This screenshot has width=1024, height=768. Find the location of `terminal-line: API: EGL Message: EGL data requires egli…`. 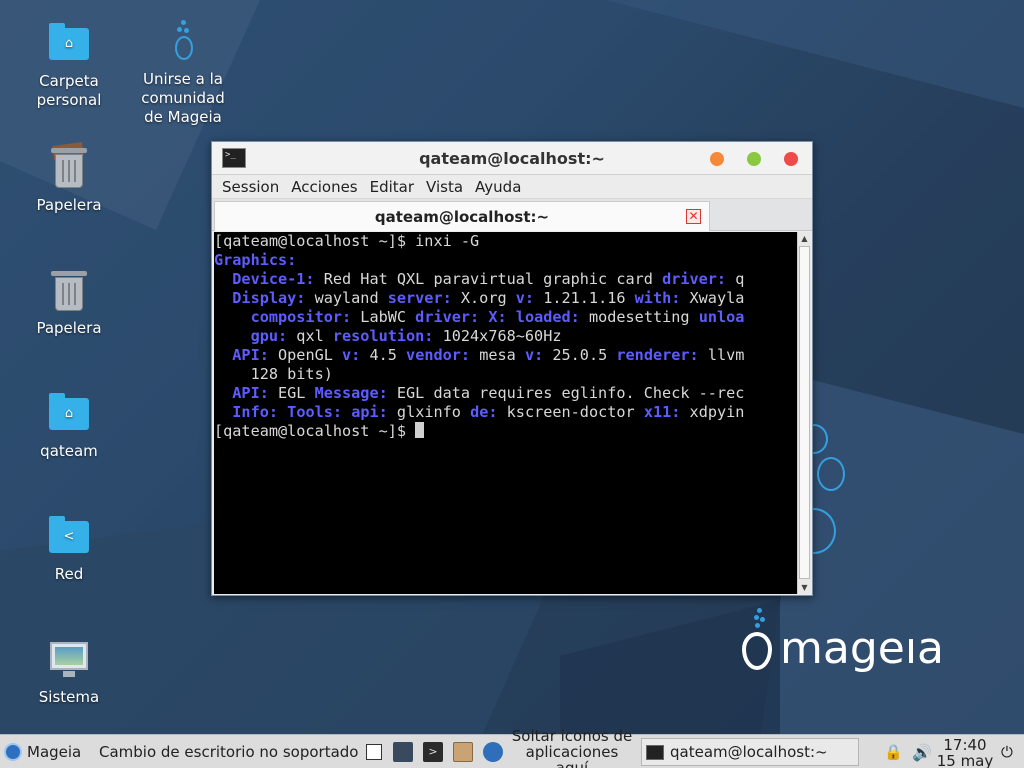

terminal-line: API: EGL Message: EGL data requires egli… is located at coordinates (505, 393).